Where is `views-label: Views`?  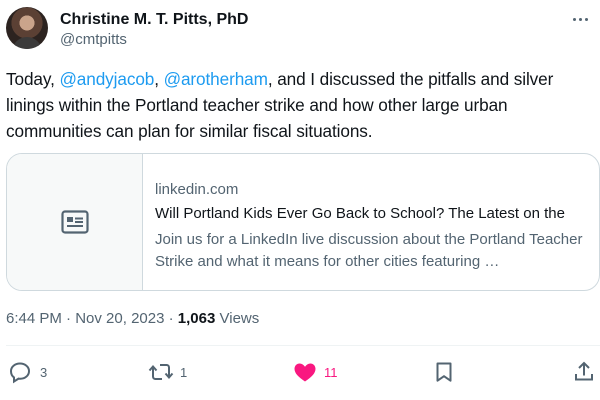 views-label: Views is located at coordinates (237, 318).